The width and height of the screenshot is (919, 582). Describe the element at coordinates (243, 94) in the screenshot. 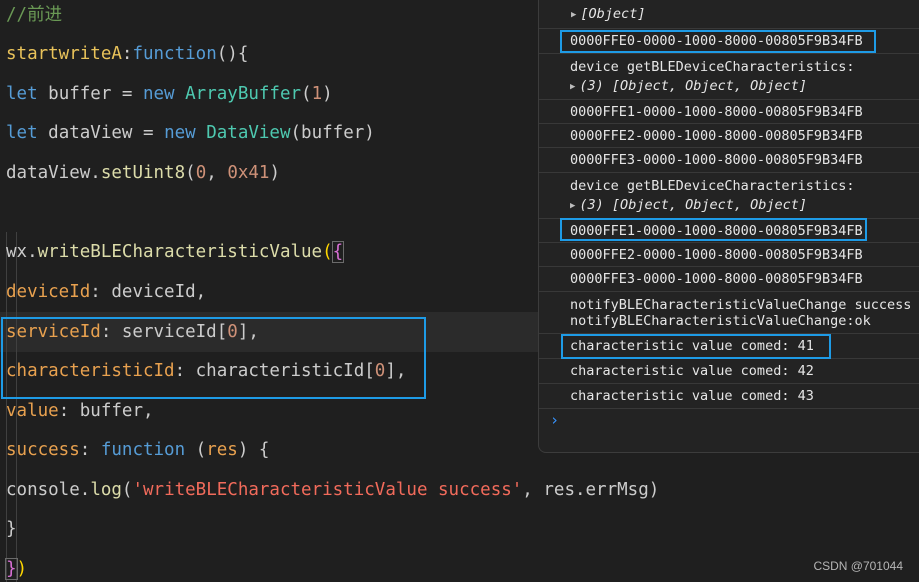

I see `code-token: ArrayBuffer` at that location.